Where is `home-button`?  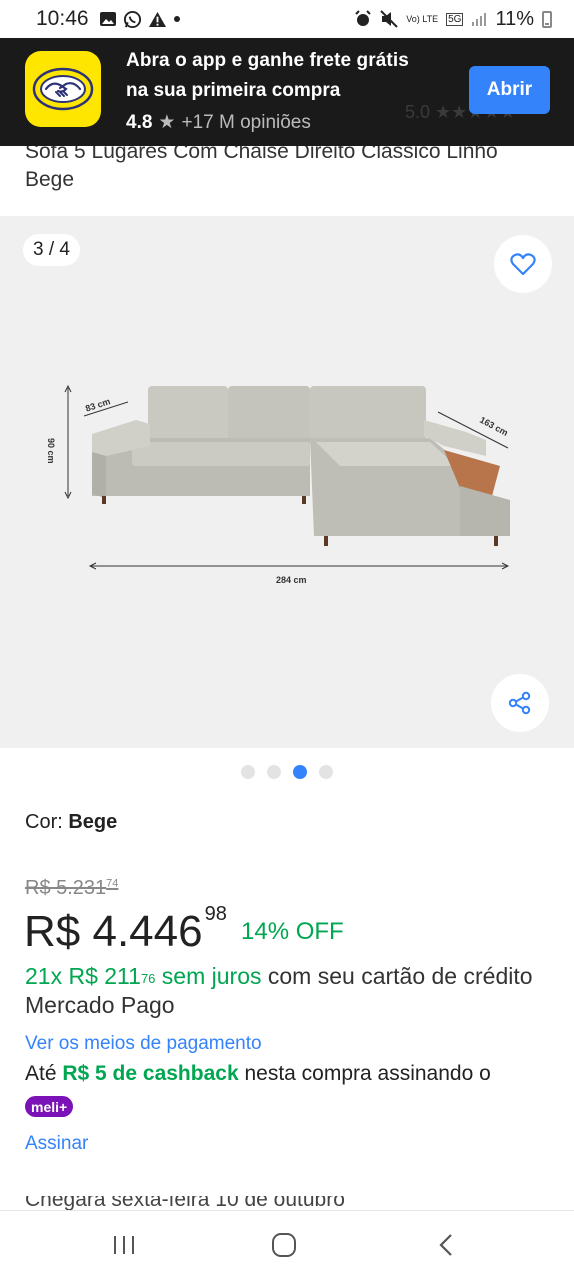 home-button is located at coordinates (284, 1245).